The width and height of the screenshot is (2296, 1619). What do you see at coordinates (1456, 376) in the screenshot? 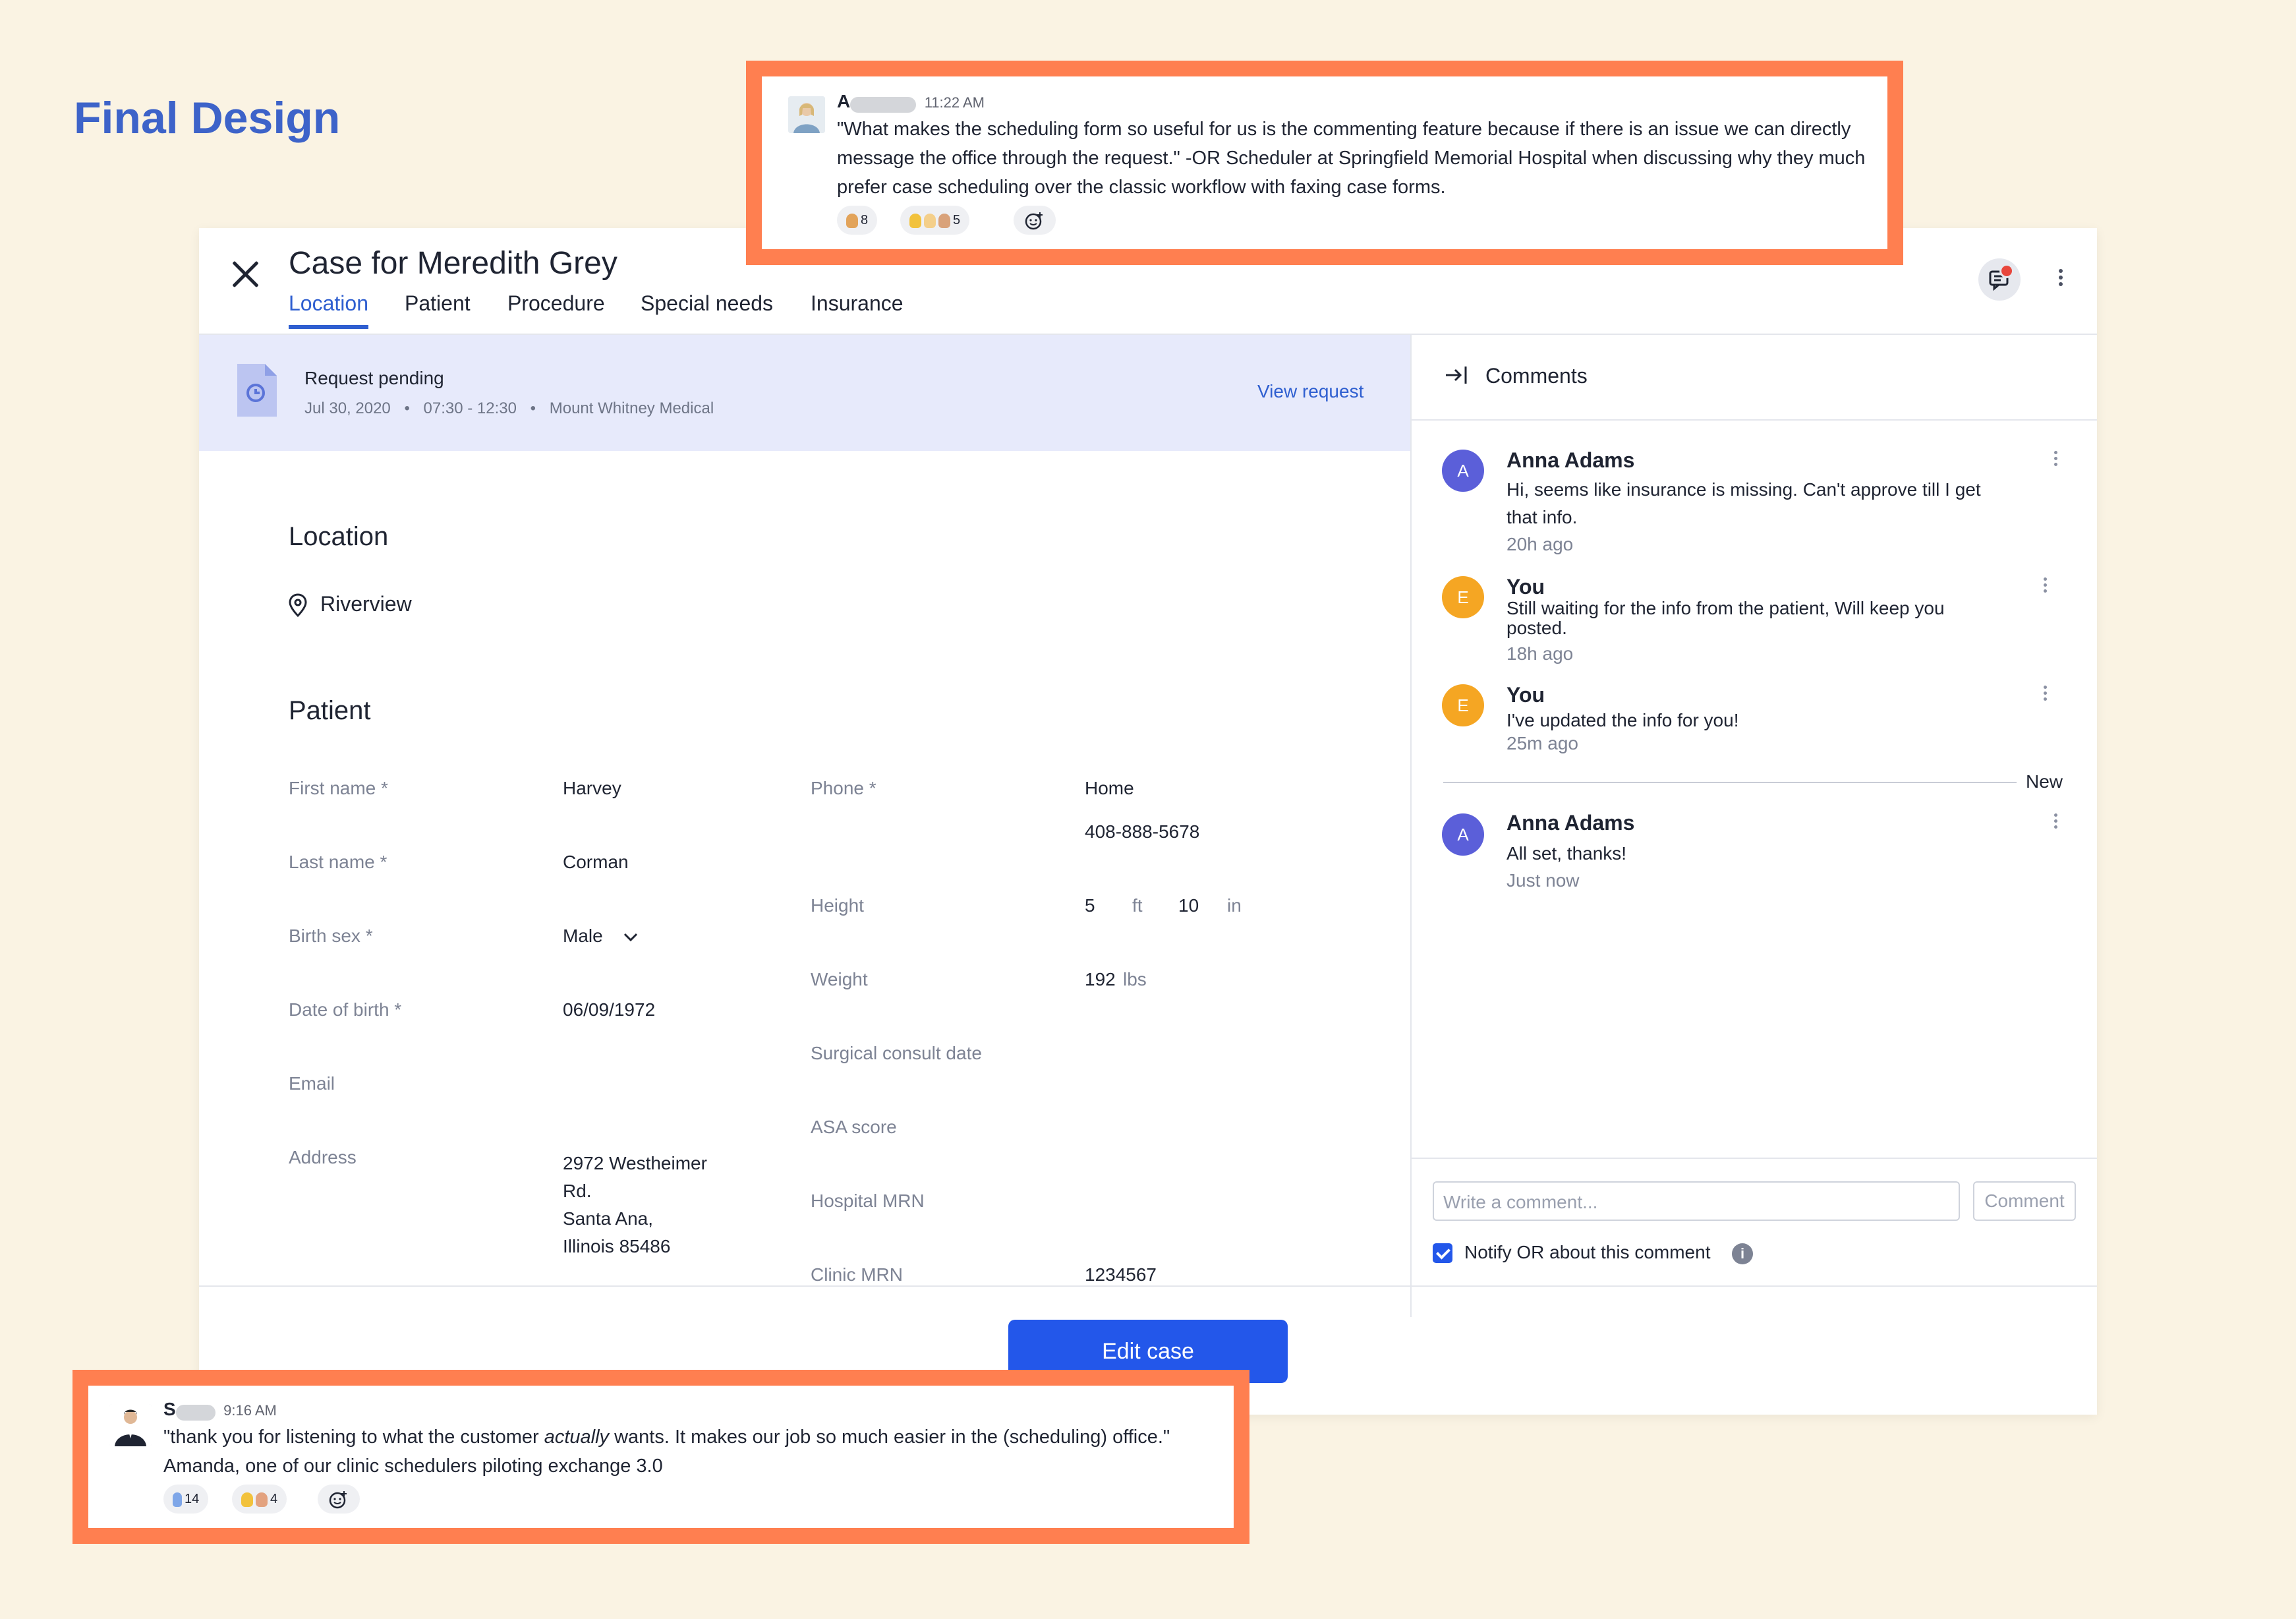
I see `collapse-panel-icon` at bounding box center [1456, 376].